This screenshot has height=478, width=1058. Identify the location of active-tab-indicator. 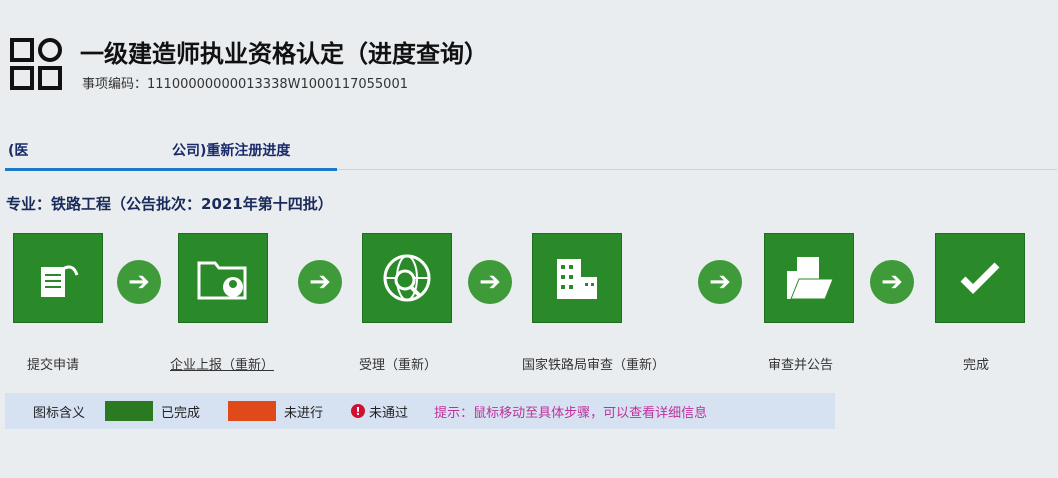
(171, 169).